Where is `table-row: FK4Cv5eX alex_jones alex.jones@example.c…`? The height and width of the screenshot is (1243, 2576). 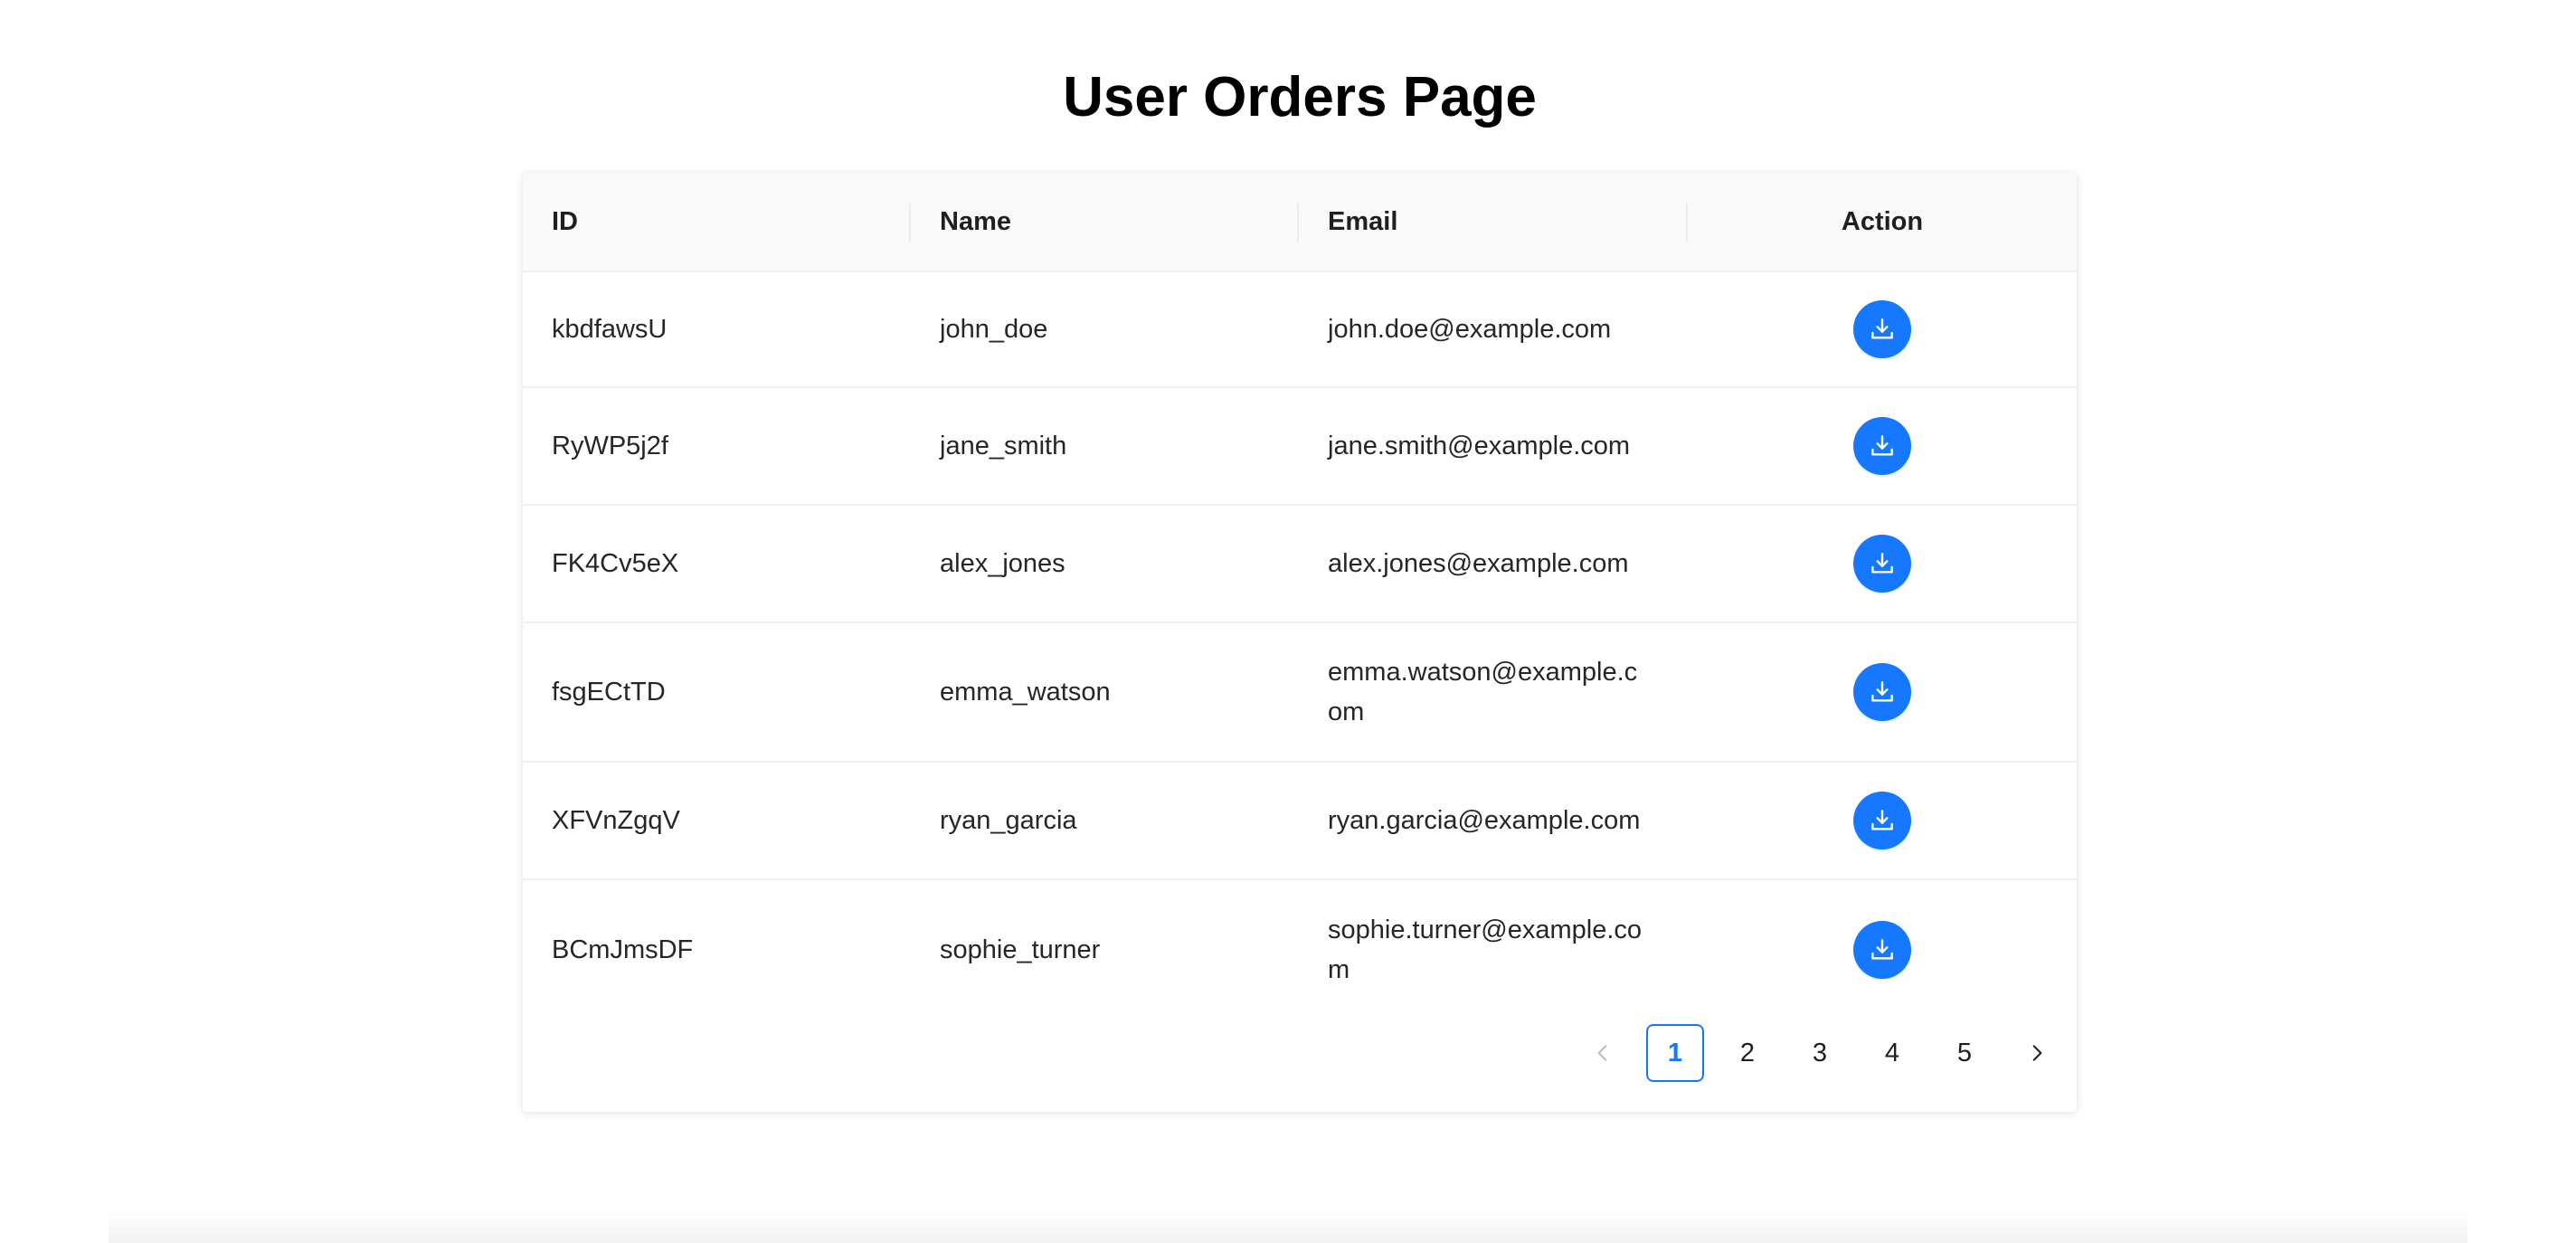 table-row: FK4Cv5eX alex_jones alex.jones@example.c… is located at coordinates (1300, 564).